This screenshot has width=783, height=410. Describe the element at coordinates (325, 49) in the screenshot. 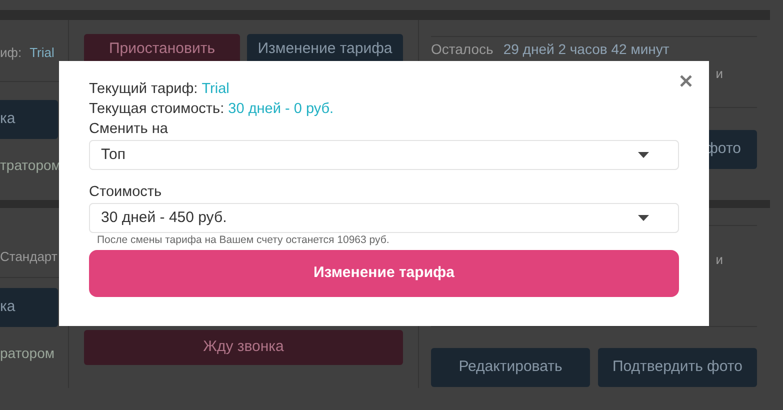

I see `page-button: Изменение тарифа` at that location.